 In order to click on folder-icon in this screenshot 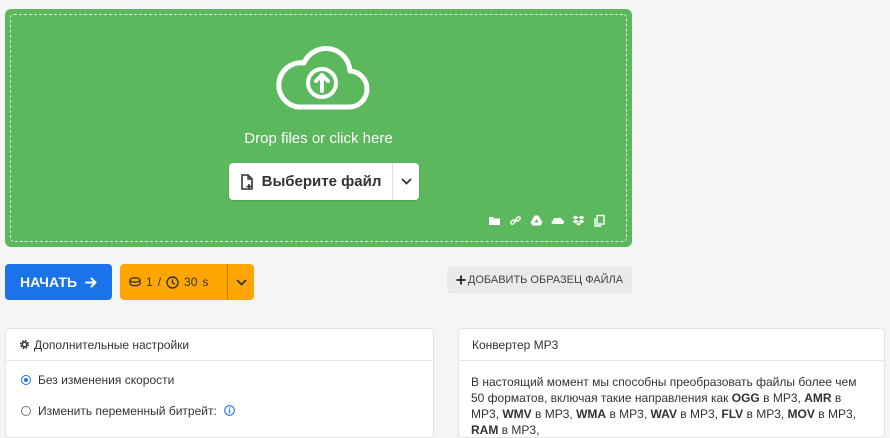, I will do `click(494, 220)`.